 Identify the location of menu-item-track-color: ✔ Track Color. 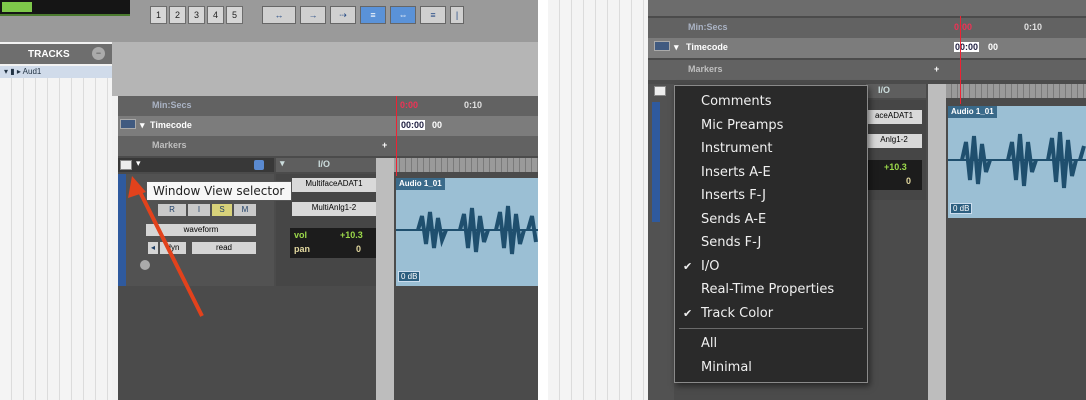
(771, 314).